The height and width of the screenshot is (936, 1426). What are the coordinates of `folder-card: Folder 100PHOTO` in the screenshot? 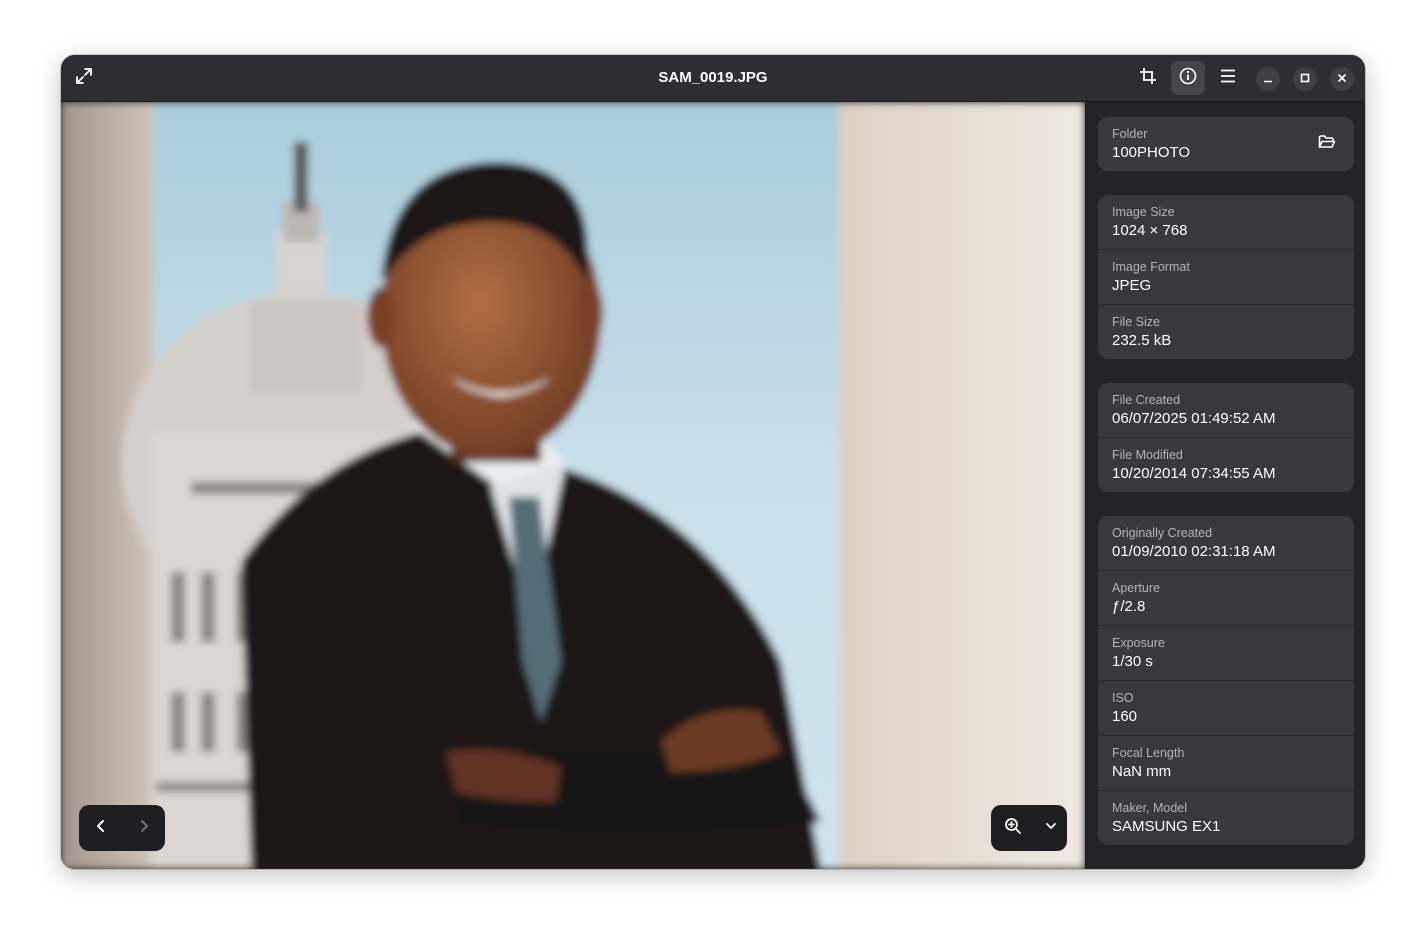 It's located at (1226, 144).